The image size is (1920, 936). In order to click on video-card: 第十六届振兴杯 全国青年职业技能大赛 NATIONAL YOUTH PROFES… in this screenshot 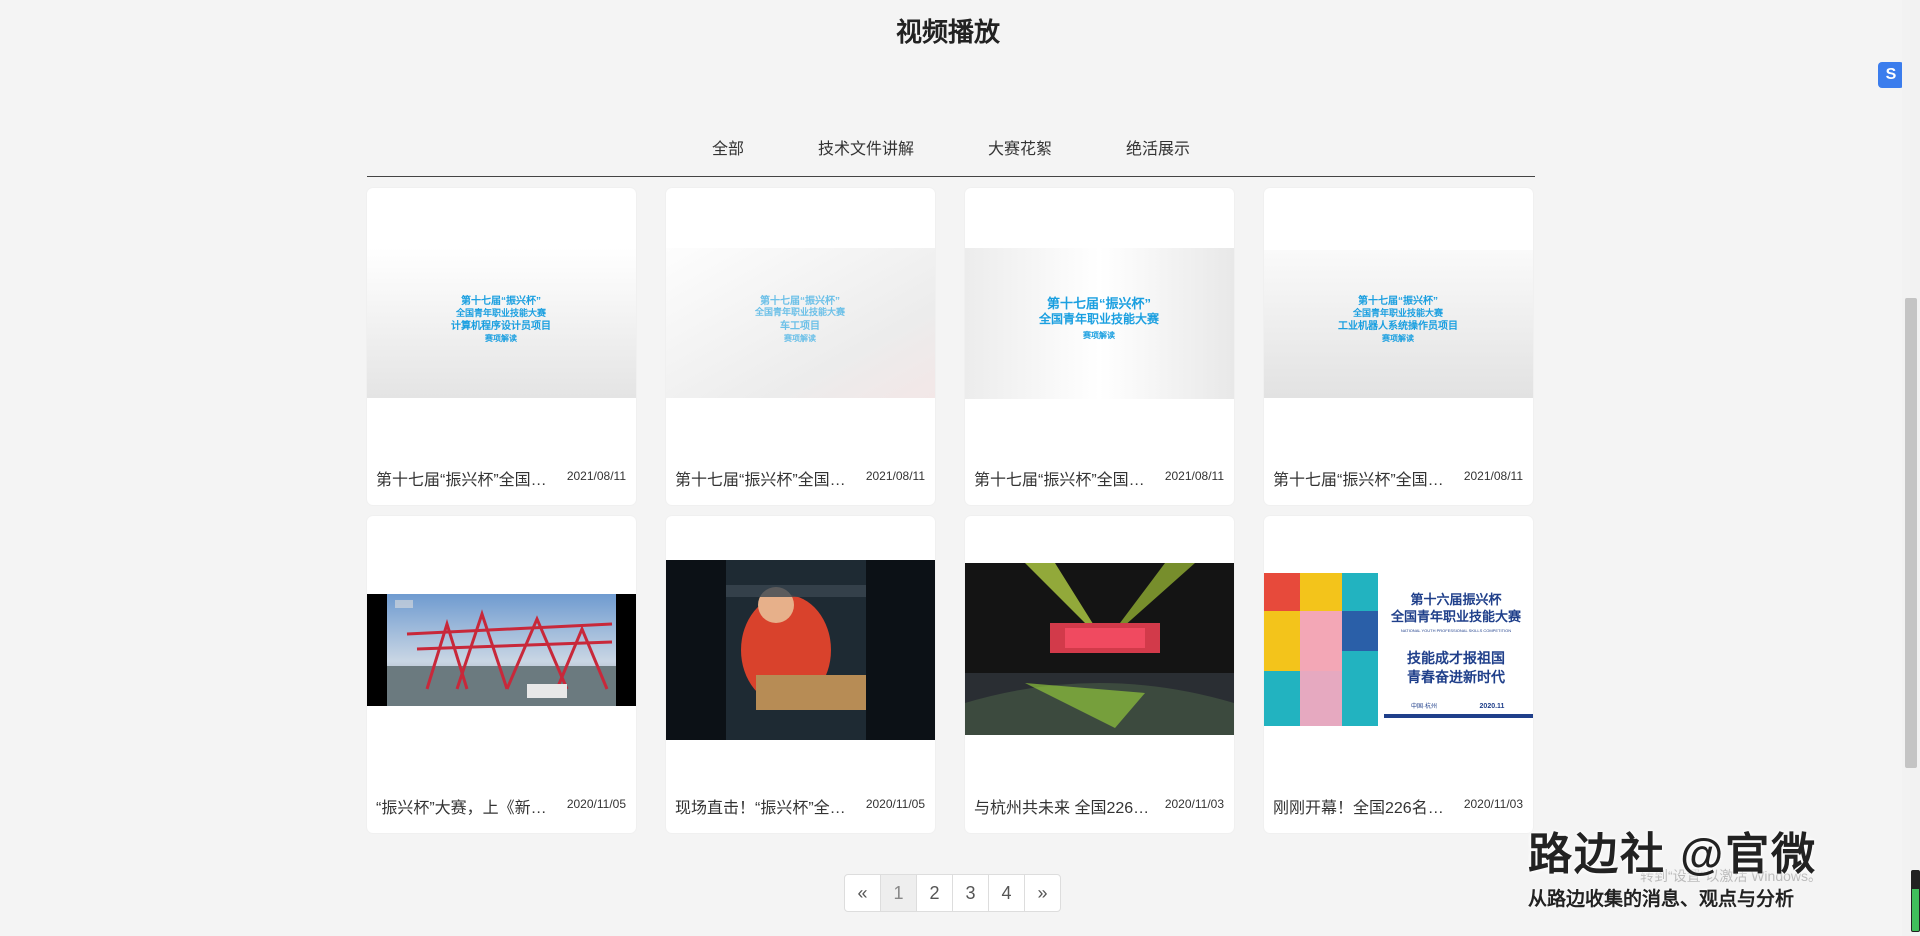, I will do `click(1398, 674)`.